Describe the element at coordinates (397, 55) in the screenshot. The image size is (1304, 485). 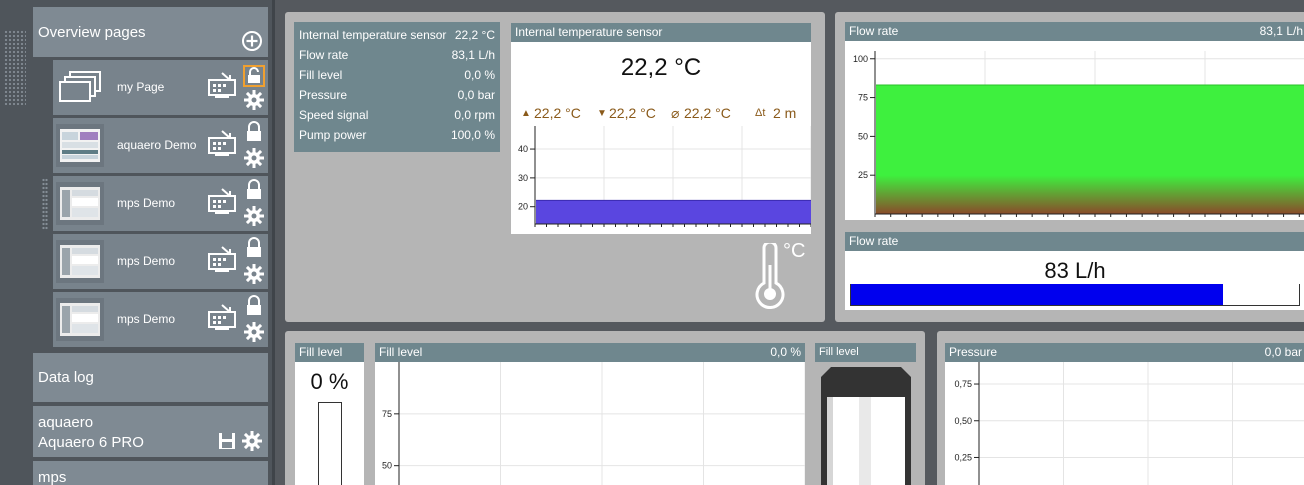
I see `sensor-table-row: Flow rate 83,1 L/h` at that location.